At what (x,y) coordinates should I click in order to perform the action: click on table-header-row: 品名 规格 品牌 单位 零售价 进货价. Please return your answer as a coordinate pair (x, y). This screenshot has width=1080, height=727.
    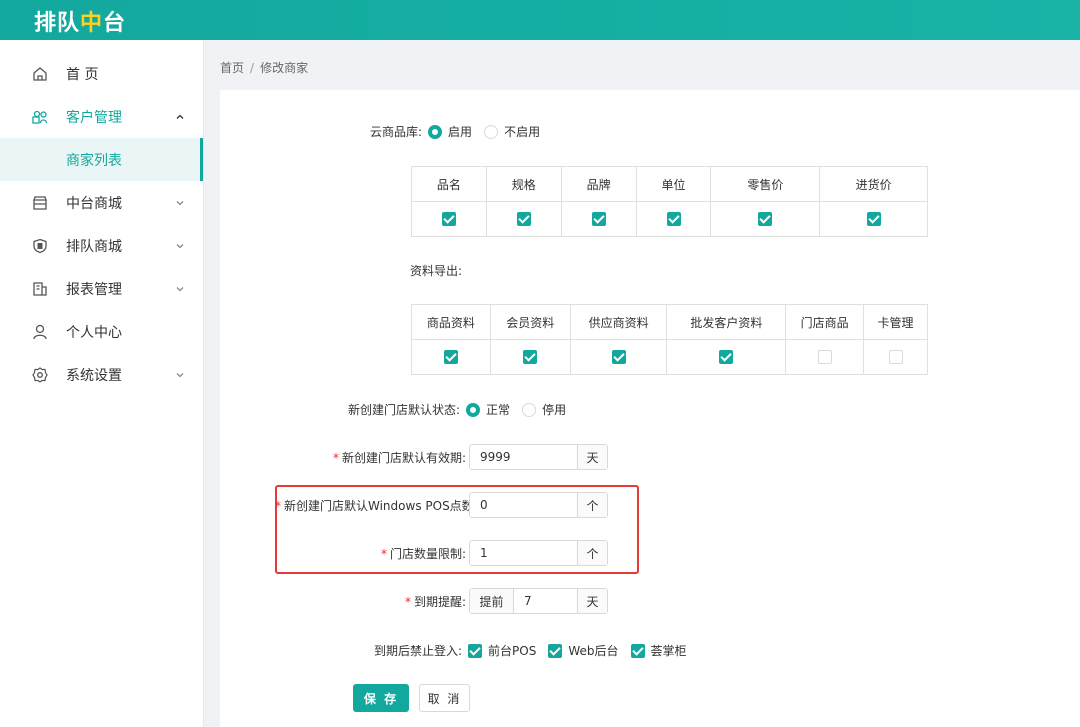
    Looking at the image, I should click on (669, 184).